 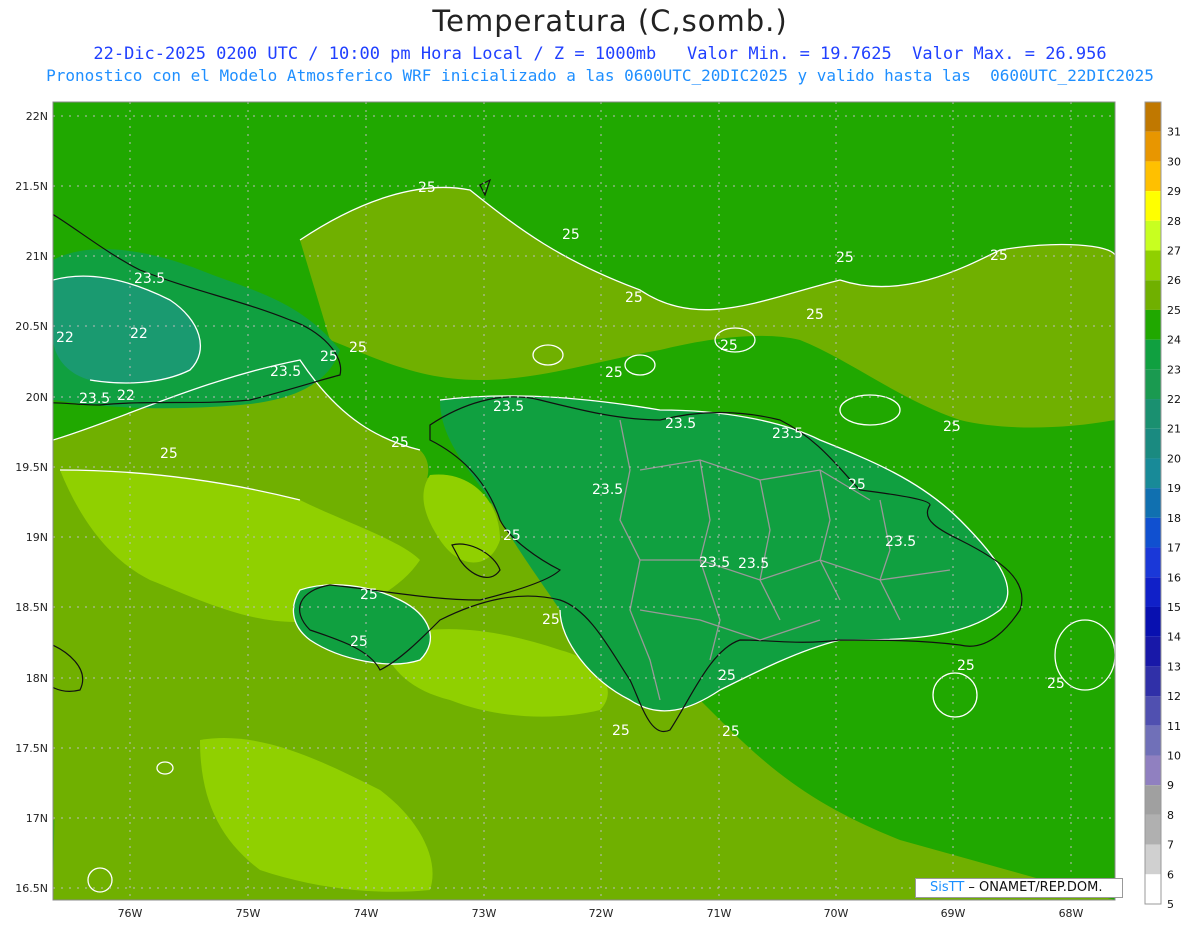 I want to click on lon-tick-label: 72W, so click(x=601, y=913).